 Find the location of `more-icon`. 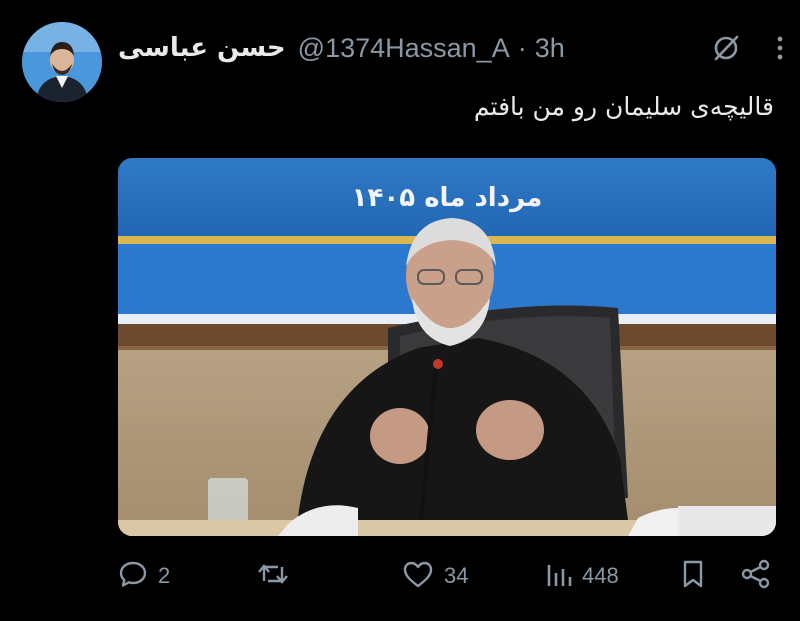

more-icon is located at coordinates (780, 48).